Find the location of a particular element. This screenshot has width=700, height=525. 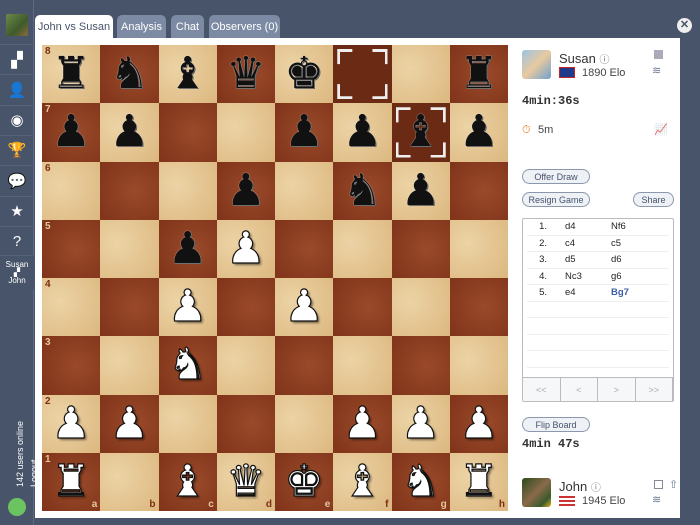

sidebar-button-star: ★ is located at coordinates (17, 210).